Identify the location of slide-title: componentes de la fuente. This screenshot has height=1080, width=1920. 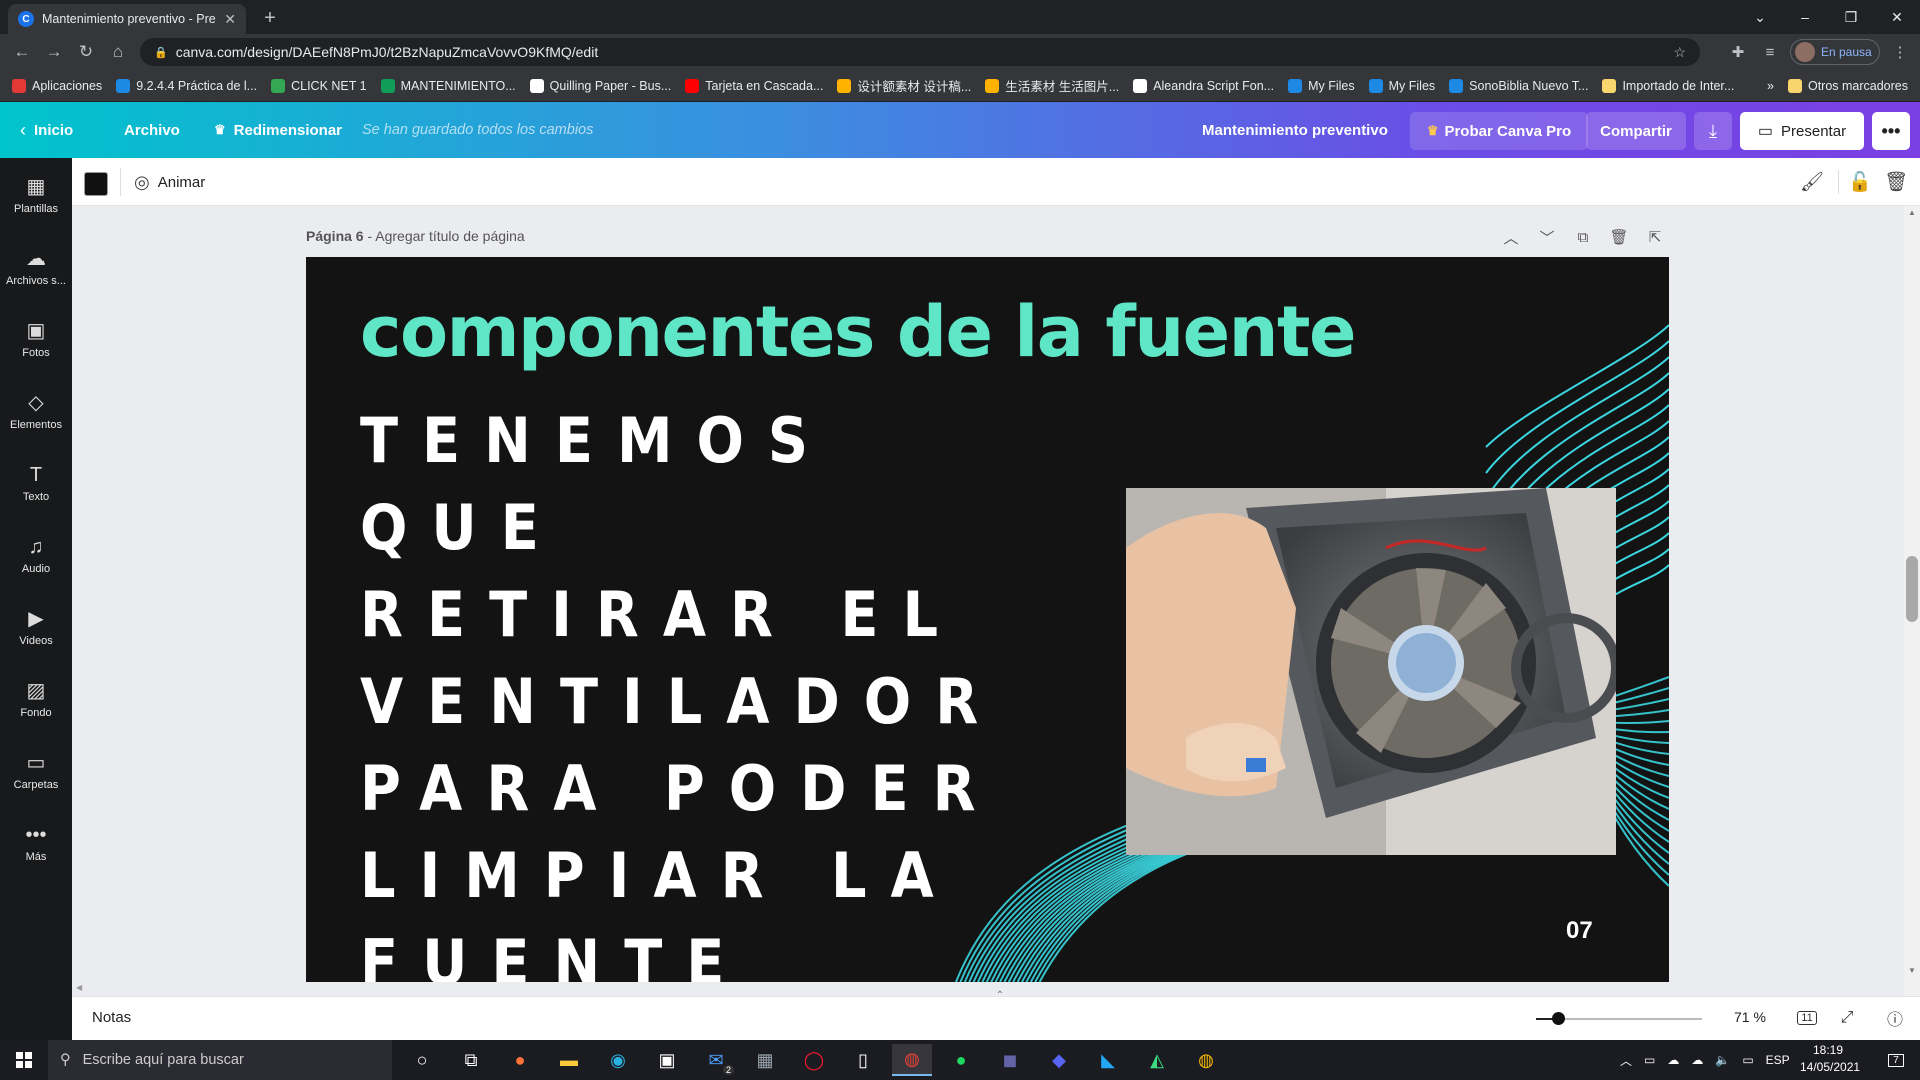
(858, 332).